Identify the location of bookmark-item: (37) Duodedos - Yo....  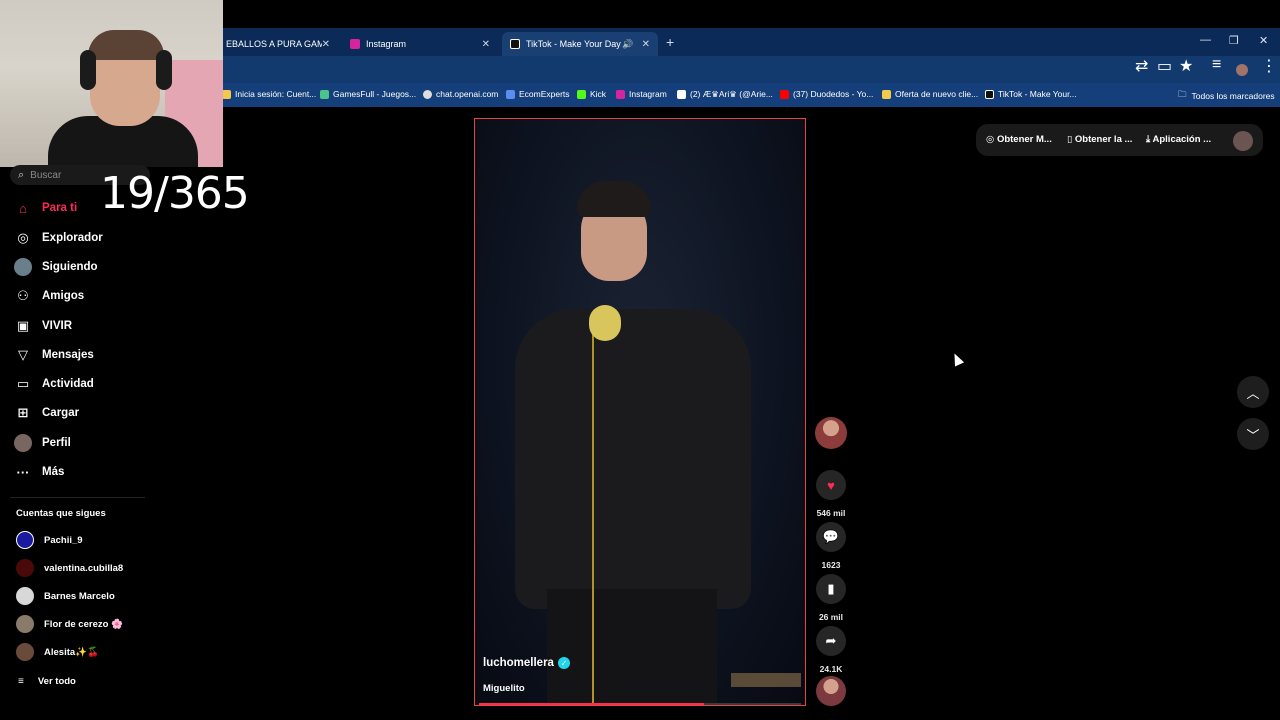
(826, 94).